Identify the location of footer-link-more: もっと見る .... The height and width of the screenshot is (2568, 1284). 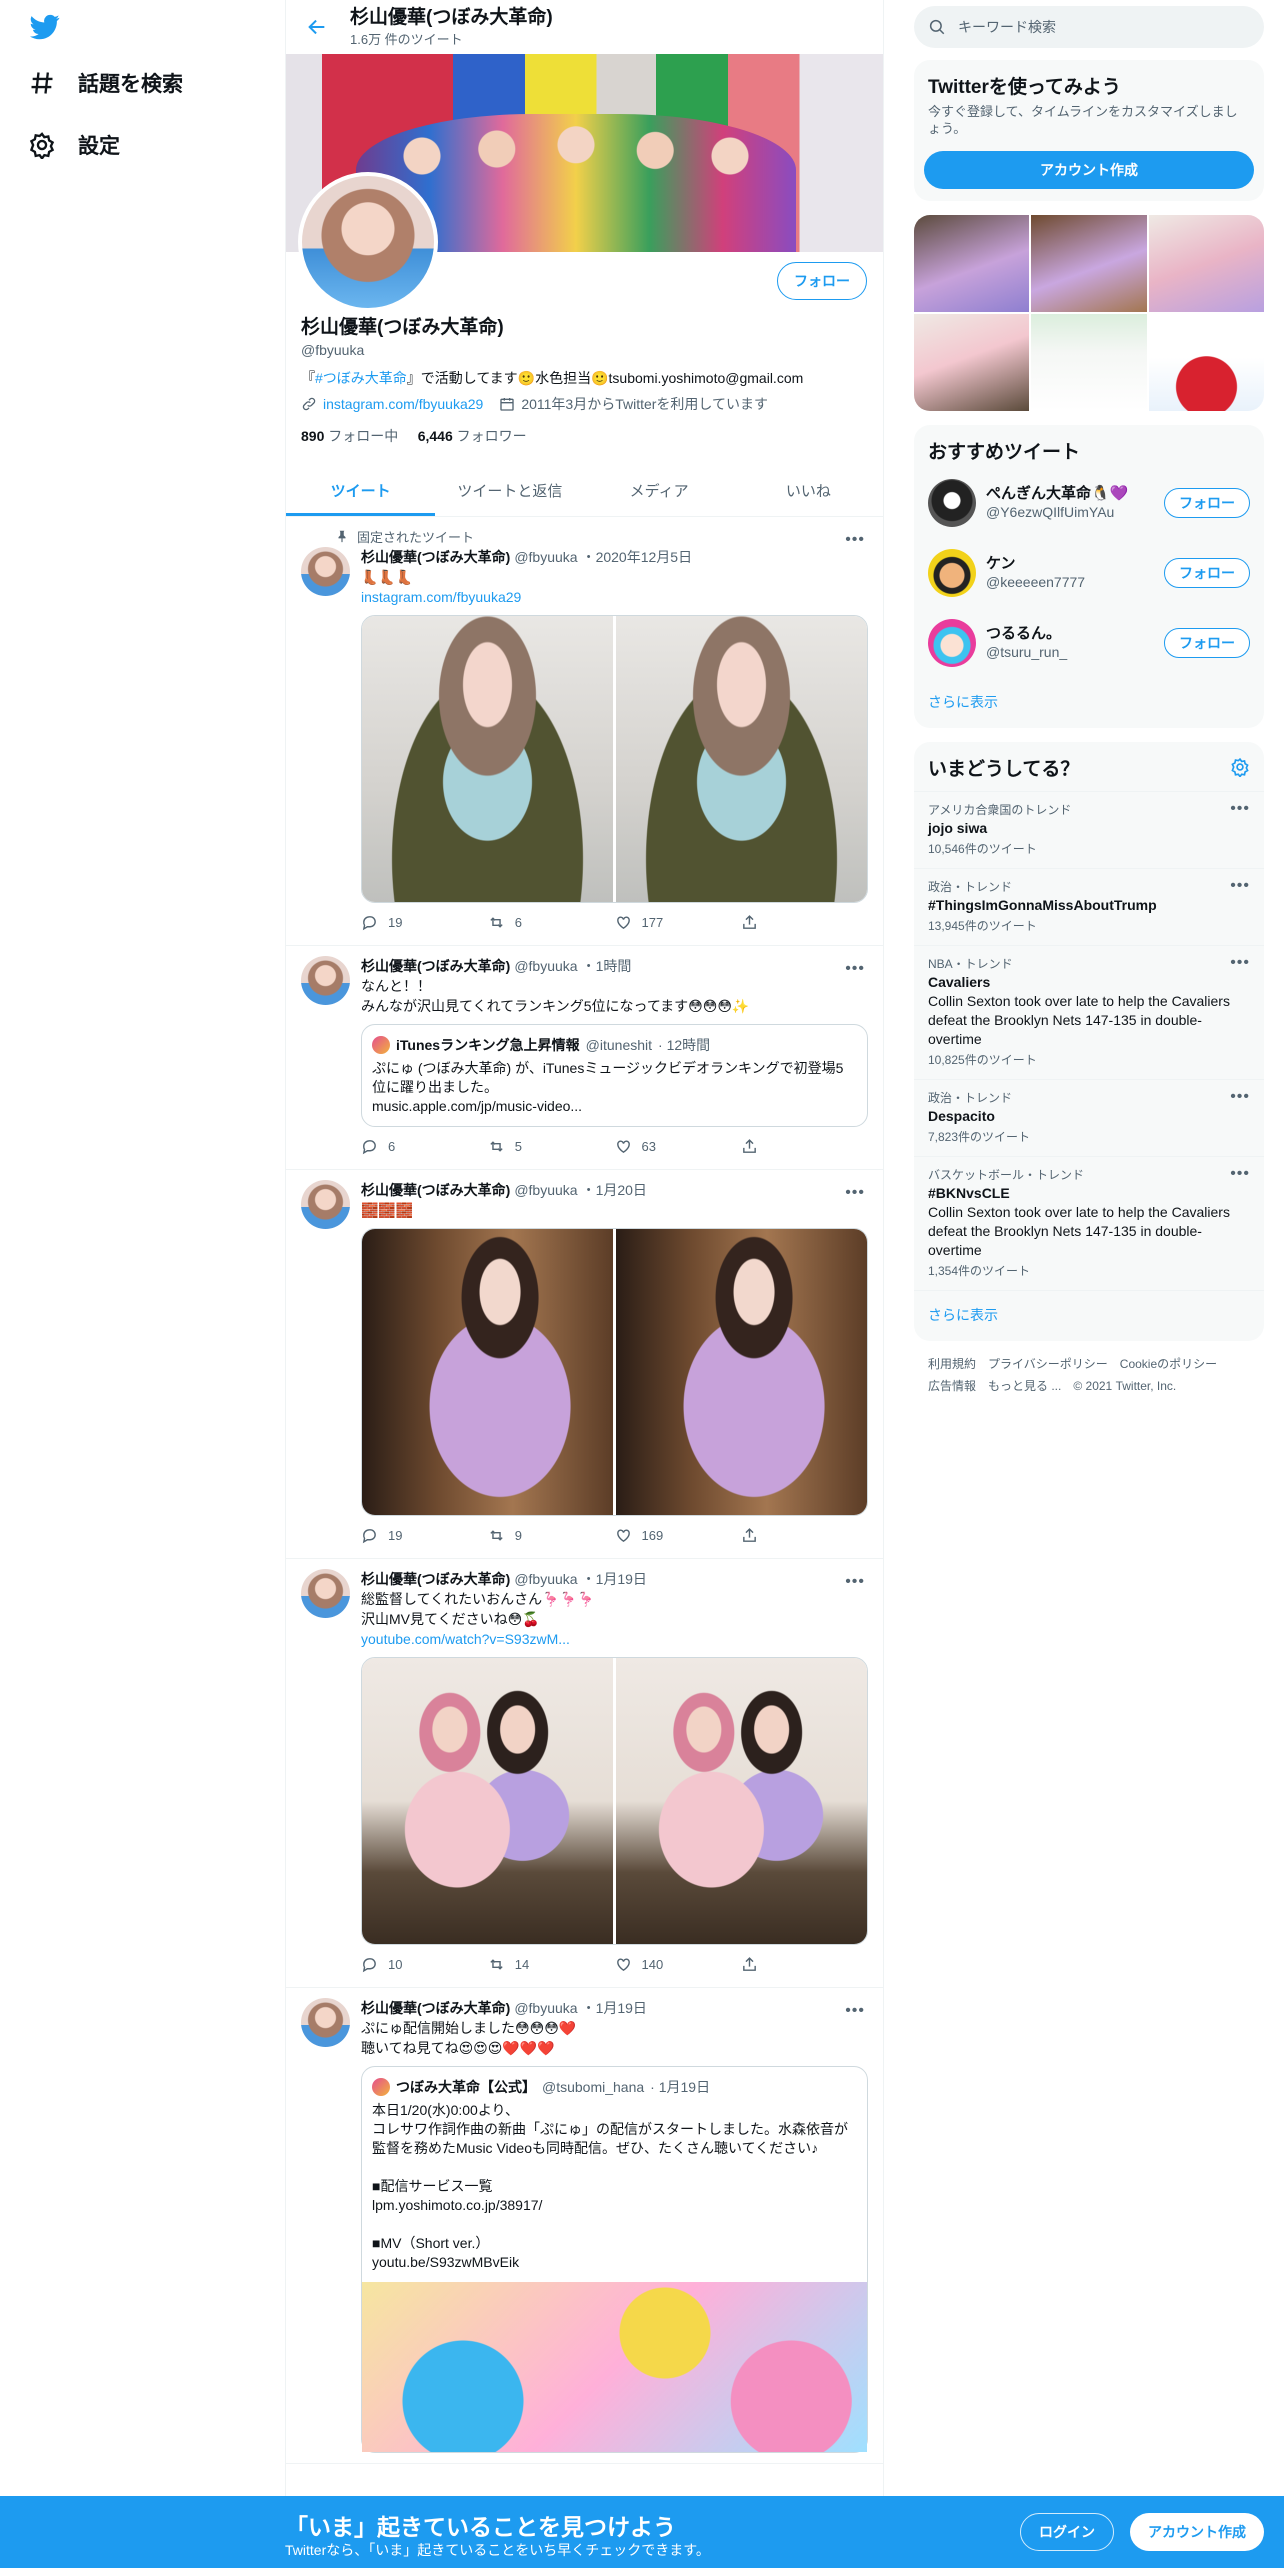
(1024, 1386).